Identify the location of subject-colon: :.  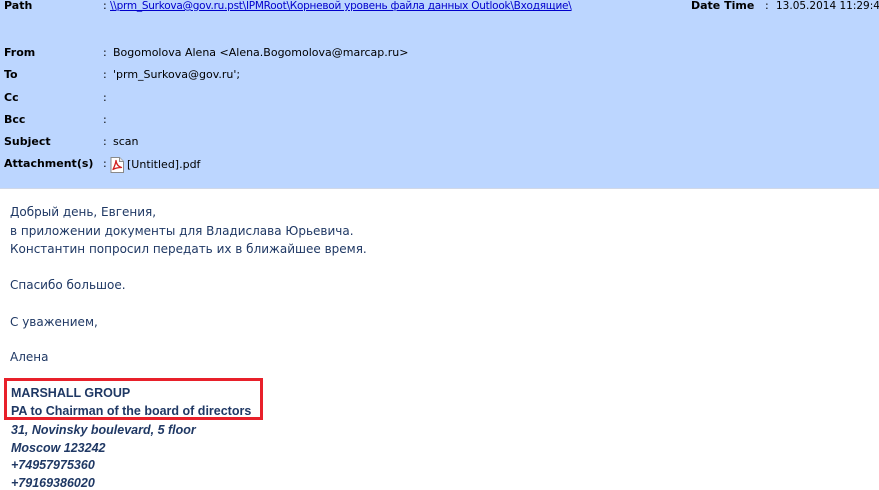
(105, 141).